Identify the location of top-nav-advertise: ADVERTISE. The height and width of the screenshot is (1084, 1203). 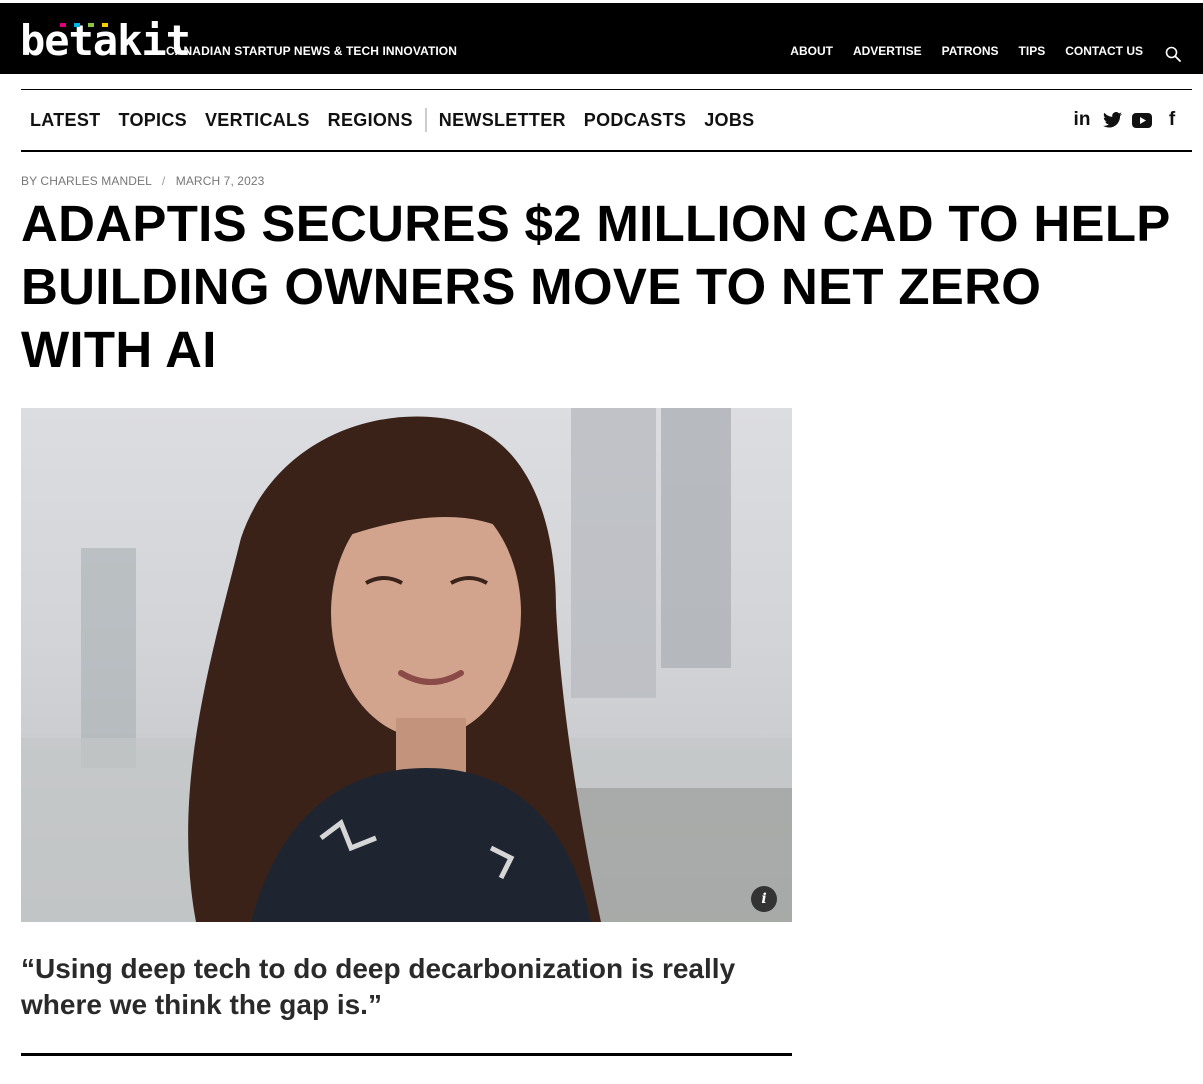
(887, 51).